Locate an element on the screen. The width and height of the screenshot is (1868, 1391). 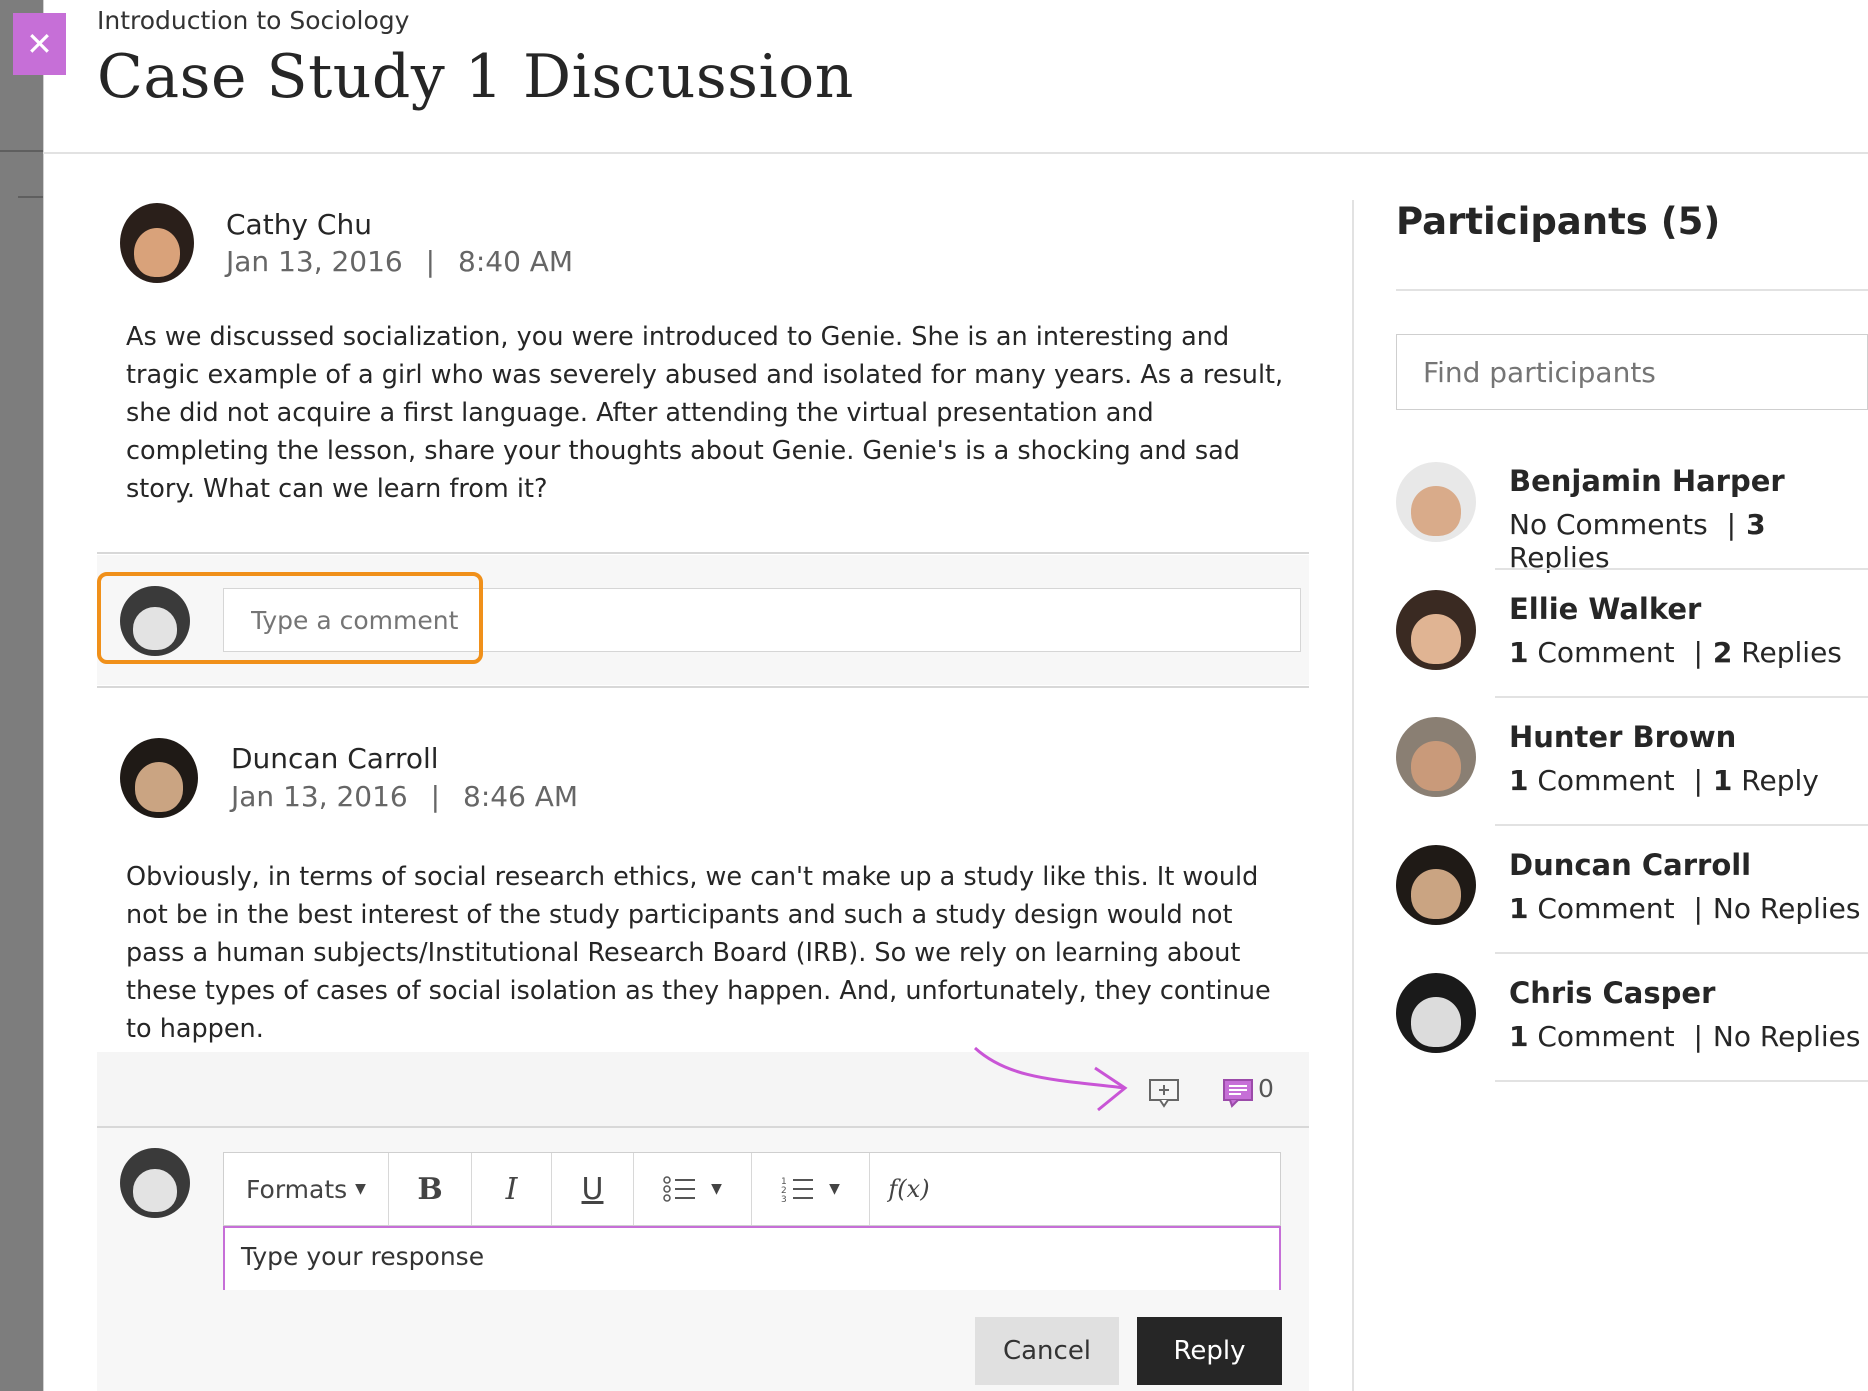
participant-stats: 1 Comment | 2 Replies is located at coordinates (1675, 652).